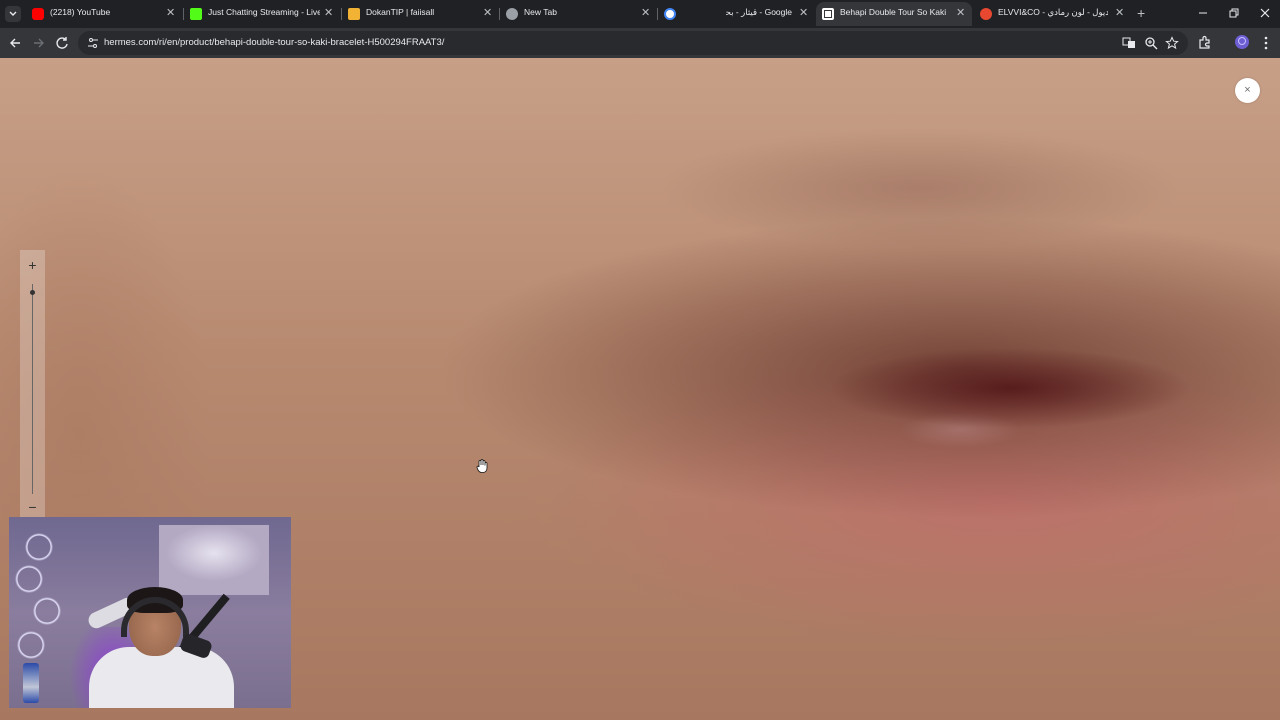 This screenshot has height=720, width=1280. What do you see at coordinates (1266, 43) in the screenshot?
I see `more-menu-icon` at bounding box center [1266, 43].